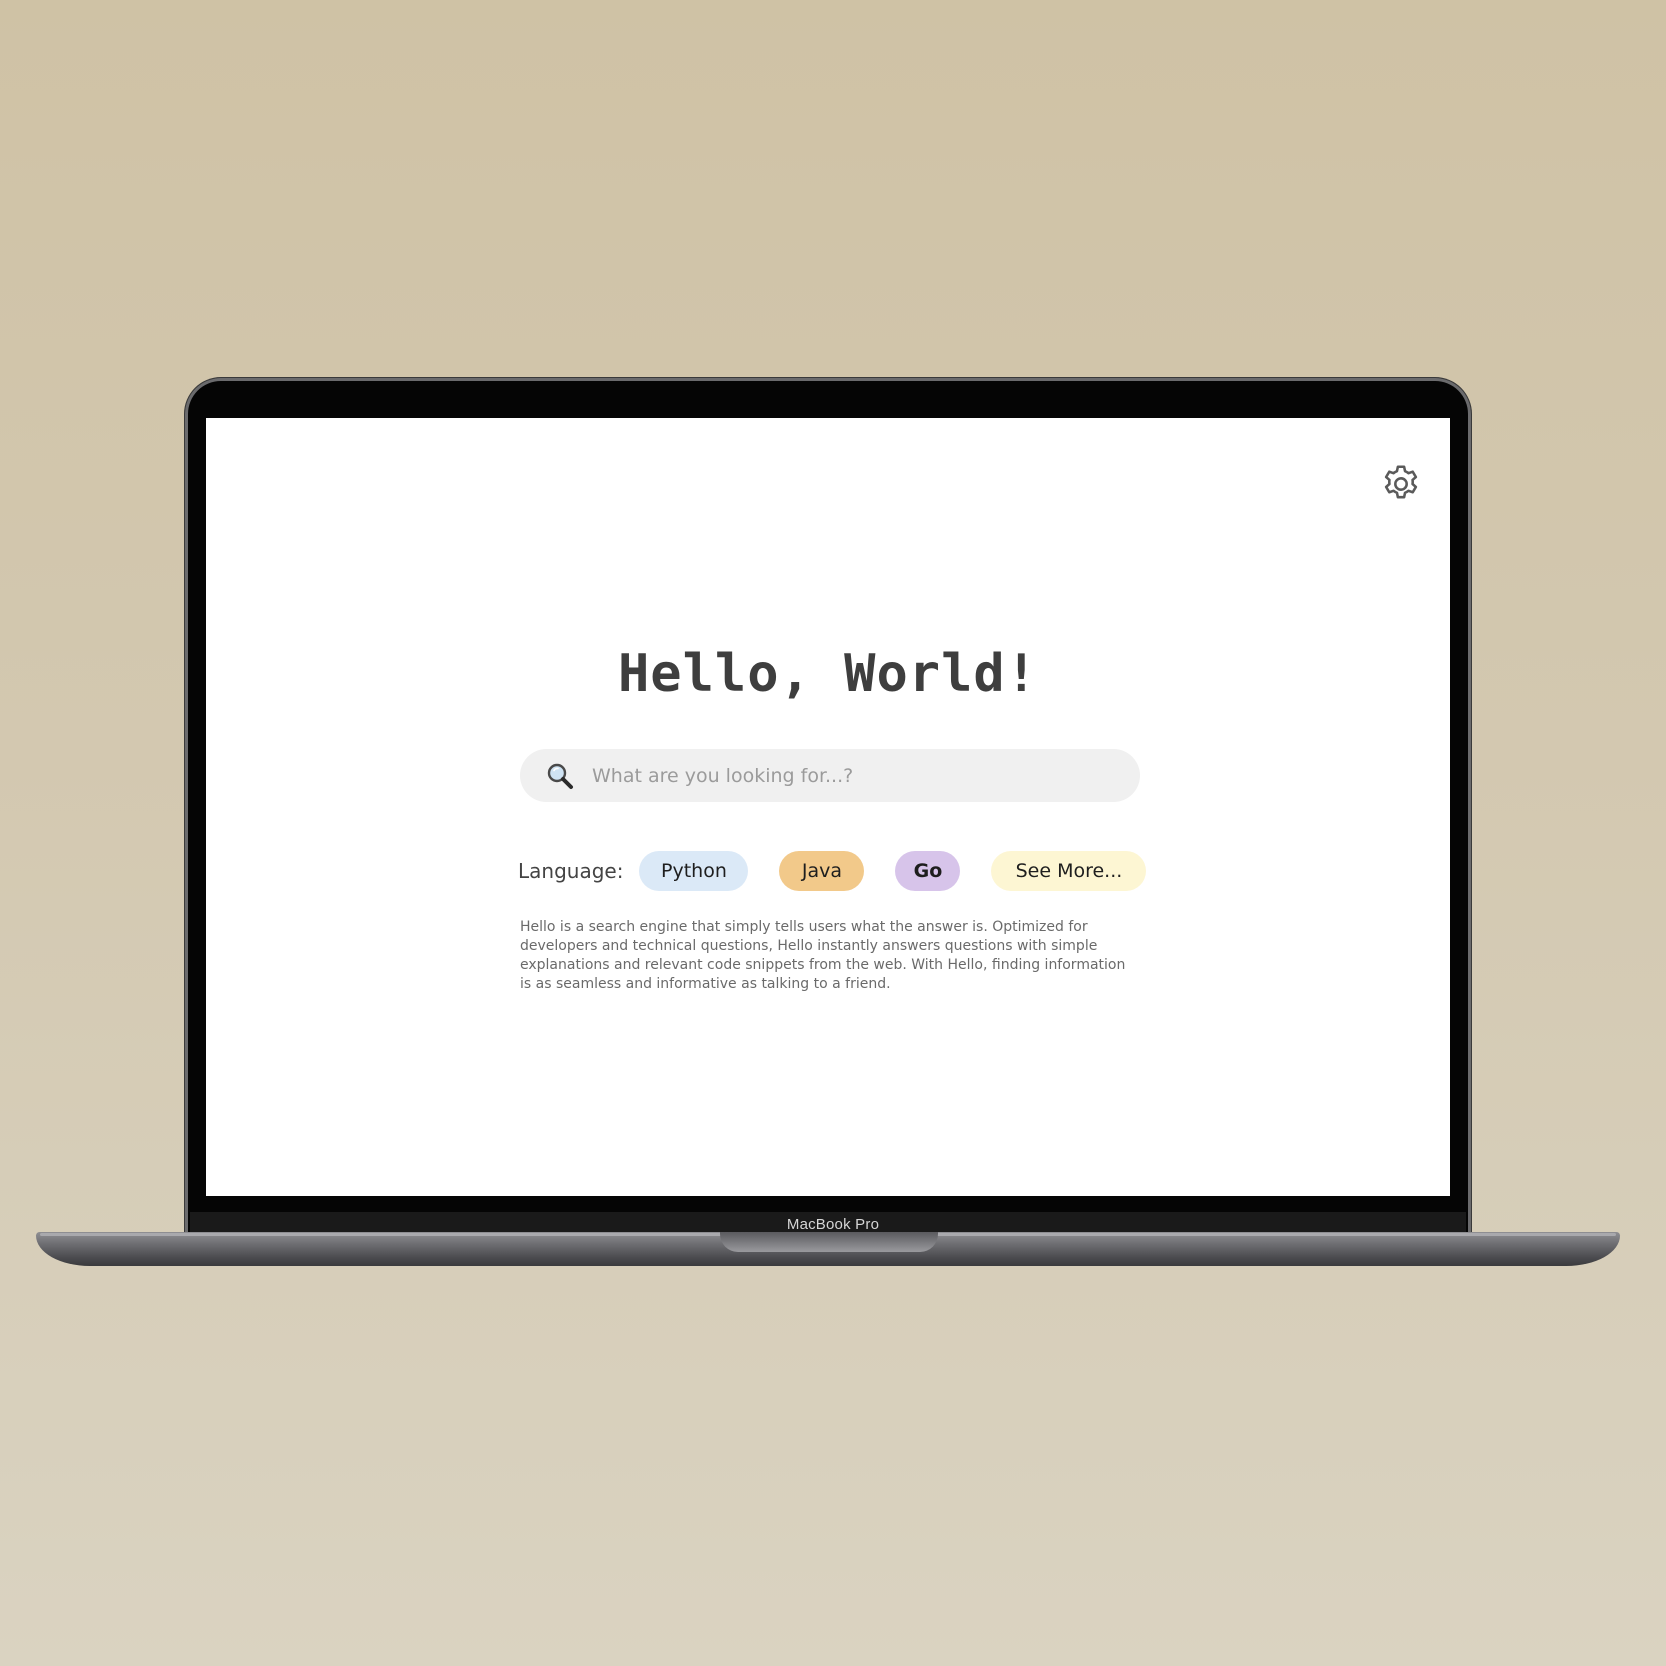  I want to click on search-icon, so click(560, 776).